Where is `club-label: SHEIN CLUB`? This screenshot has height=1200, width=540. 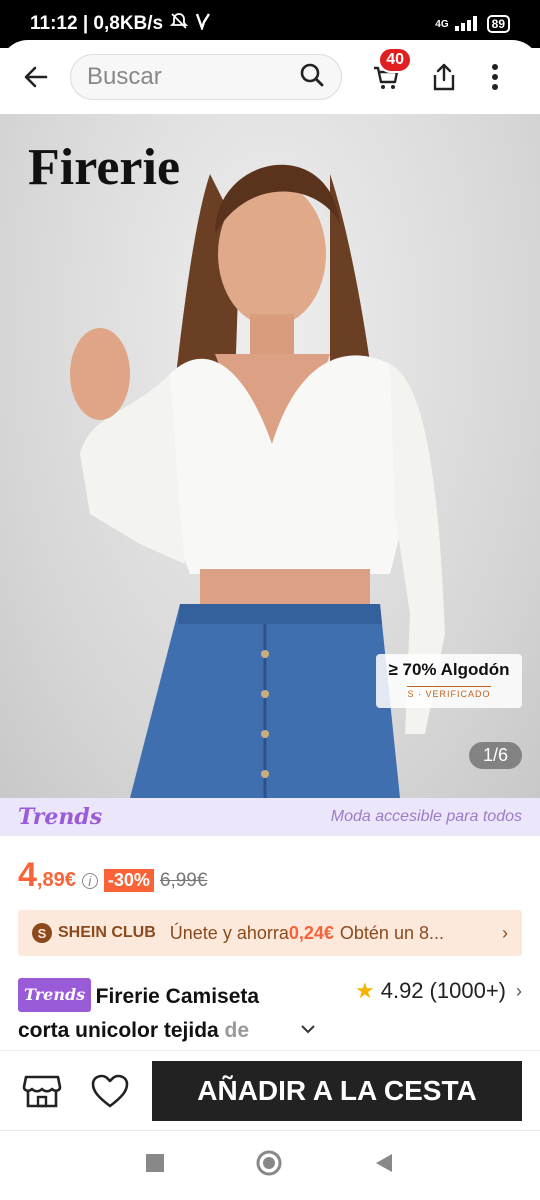
club-label: SHEIN CLUB is located at coordinates (107, 932).